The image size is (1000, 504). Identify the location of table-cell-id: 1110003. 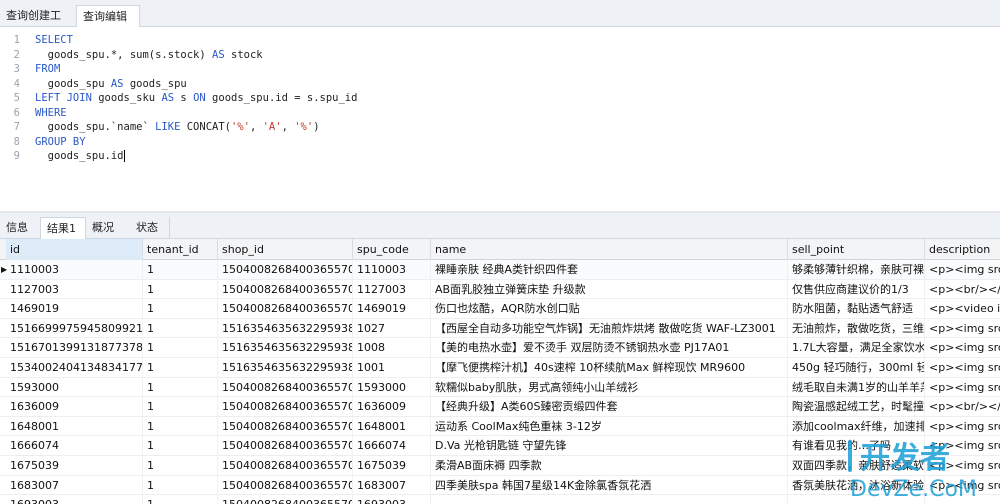
(74, 270).